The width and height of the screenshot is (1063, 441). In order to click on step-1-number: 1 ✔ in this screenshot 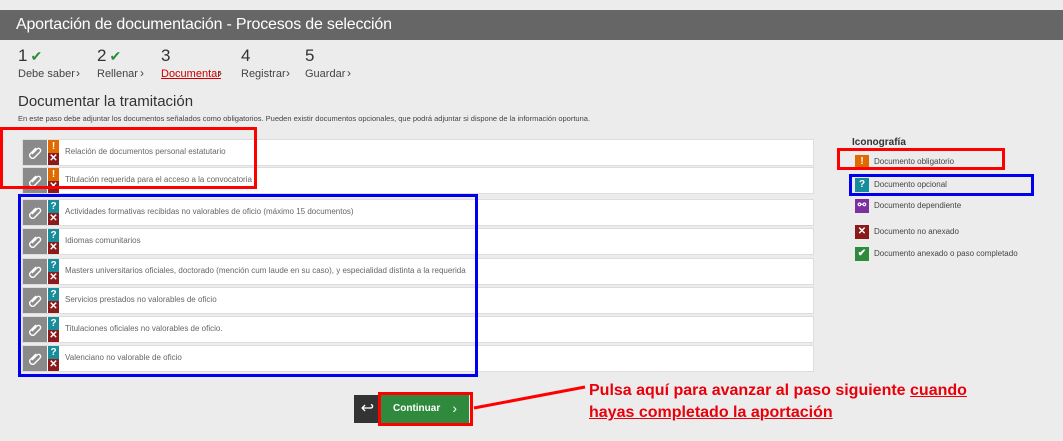, I will do `click(30, 55)`.